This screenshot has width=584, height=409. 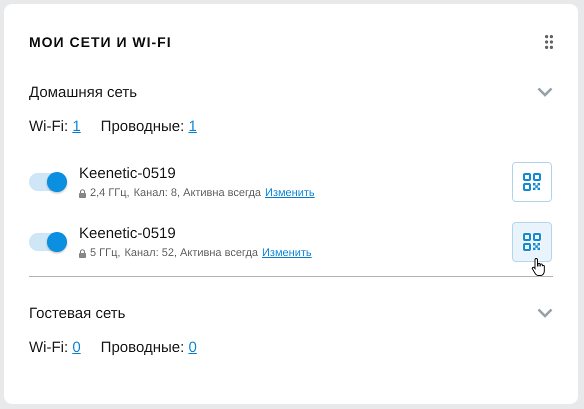 I want to click on section-title: Домашняя сеть, so click(x=83, y=92).